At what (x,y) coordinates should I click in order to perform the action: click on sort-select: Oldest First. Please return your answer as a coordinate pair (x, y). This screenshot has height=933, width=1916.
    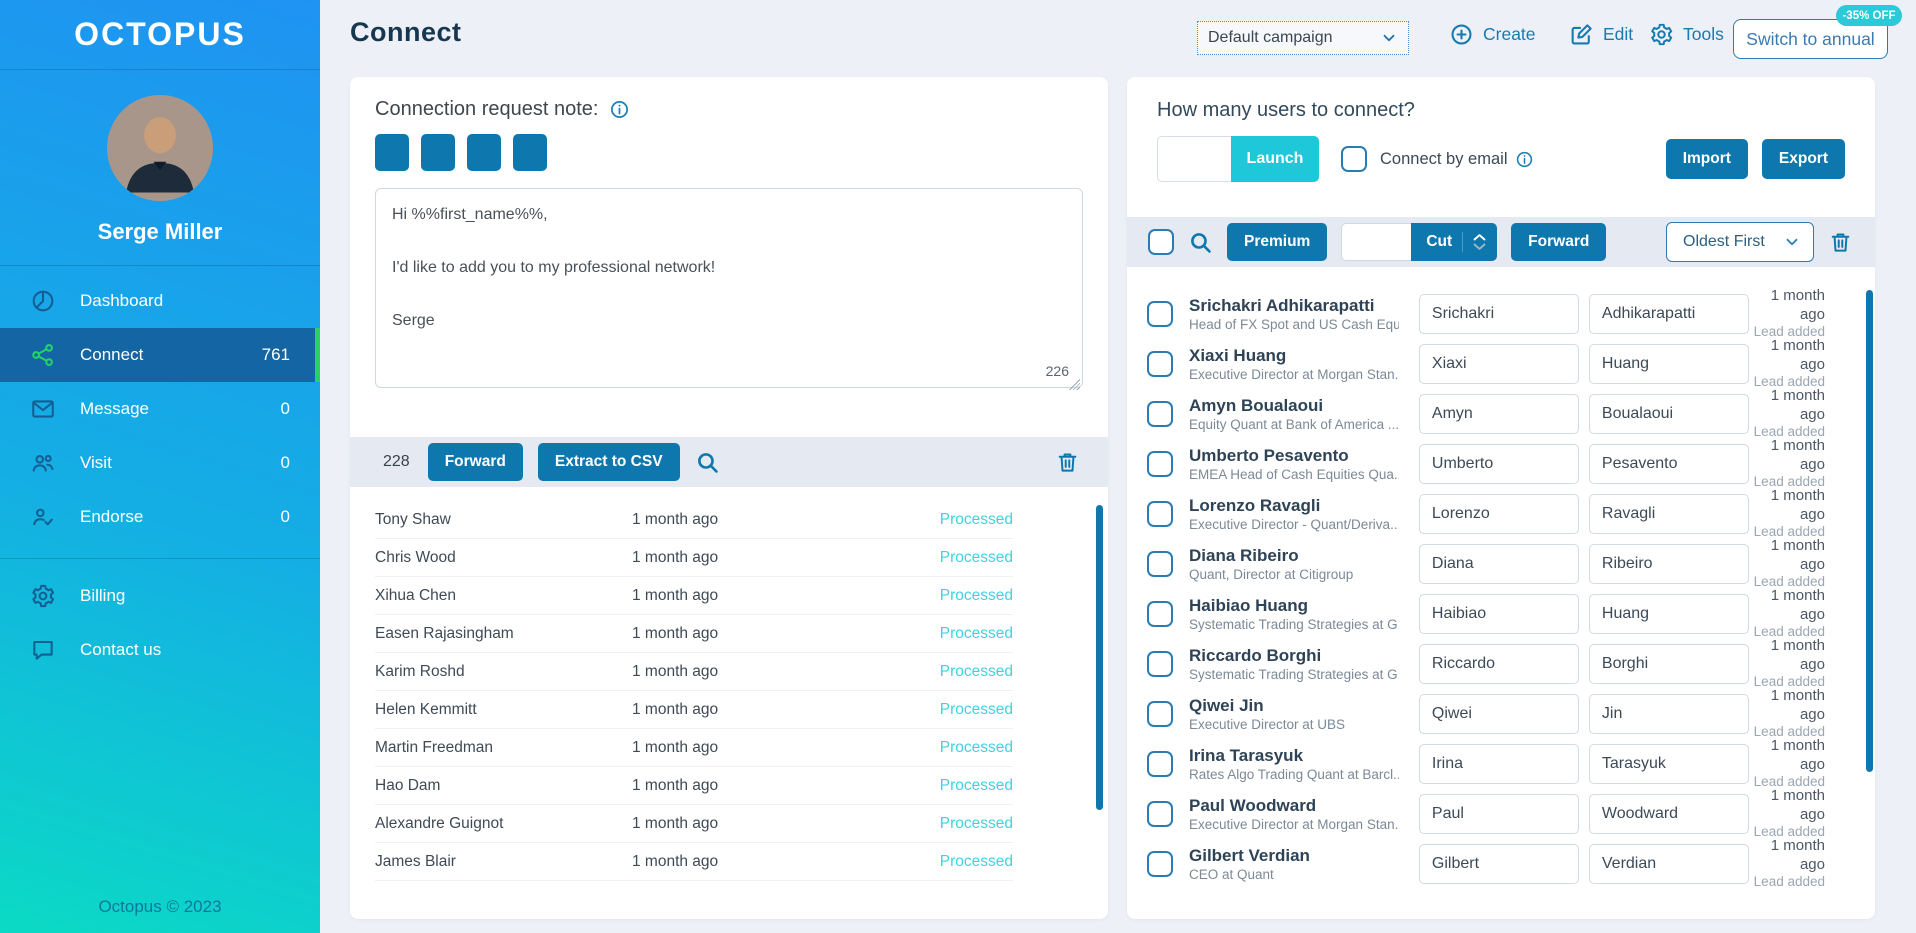
    Looking at the image, I should click on (1740, 242).